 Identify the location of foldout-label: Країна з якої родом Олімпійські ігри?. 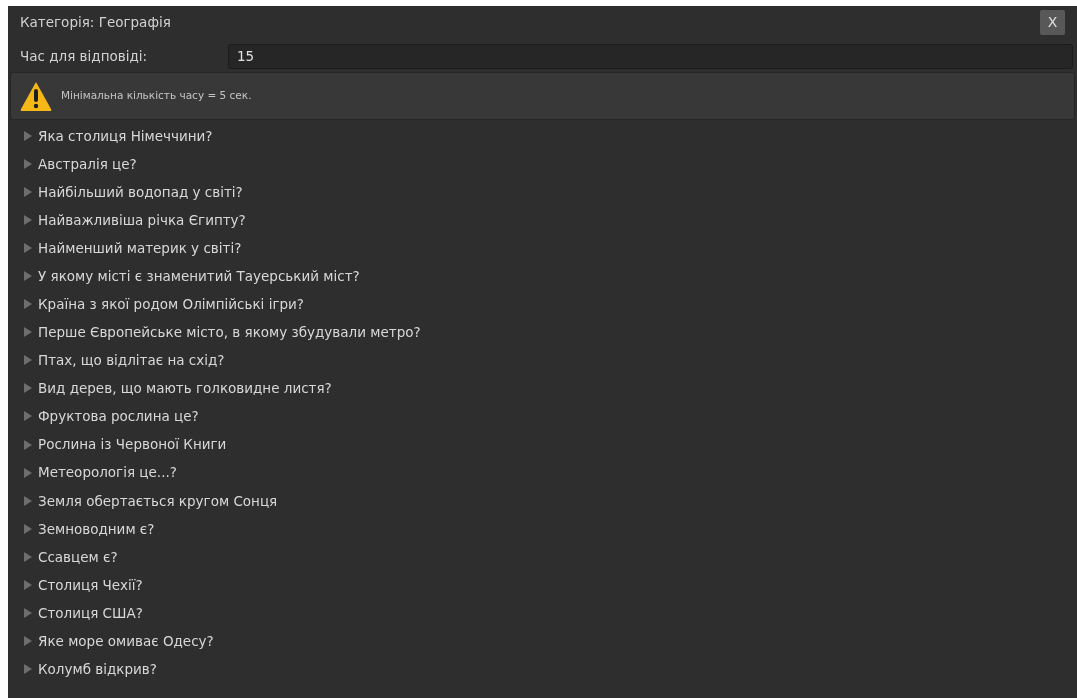
(171, 304).